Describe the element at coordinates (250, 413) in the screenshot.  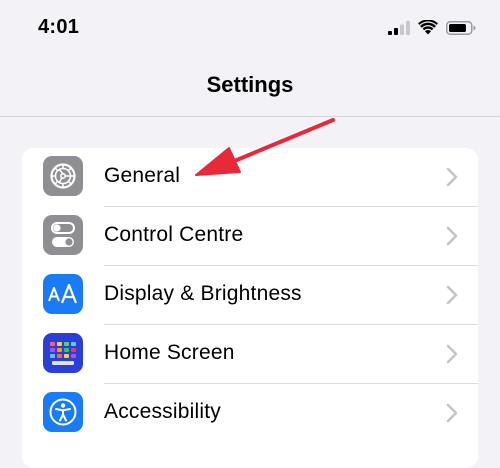
I see `settings-item-accessibility: Accessibility` at that location.